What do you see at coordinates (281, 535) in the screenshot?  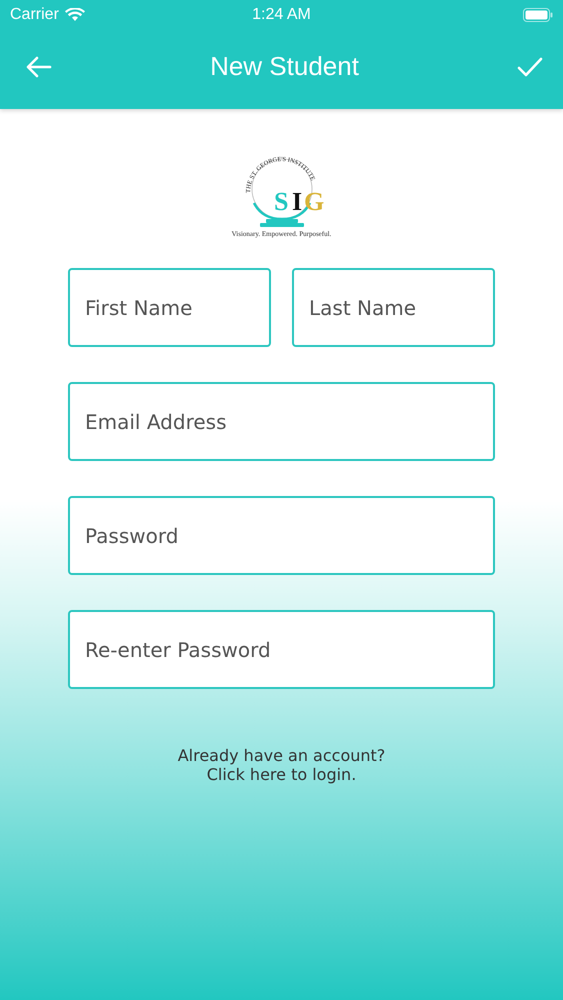 I see `input-field: Password` at bounding box center [281, 535].